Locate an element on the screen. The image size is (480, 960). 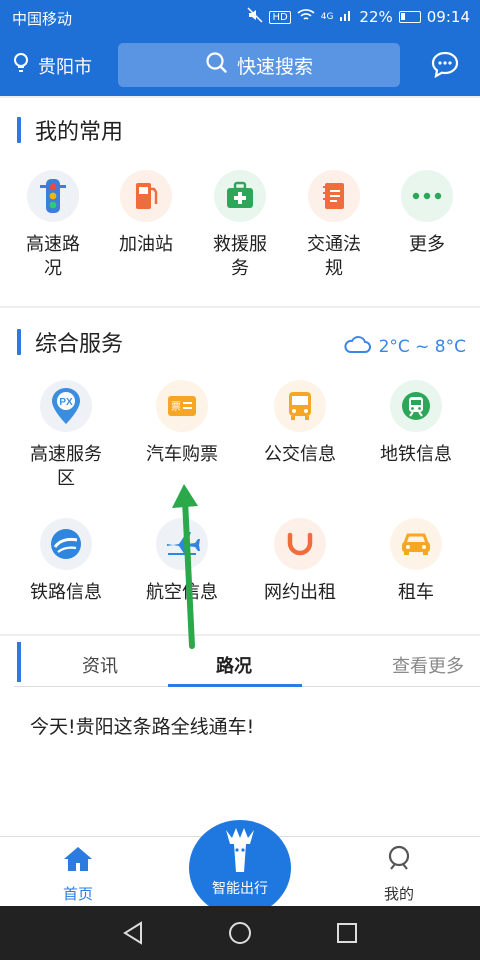
system-navigation-bar is located at coordinates (240, 933).